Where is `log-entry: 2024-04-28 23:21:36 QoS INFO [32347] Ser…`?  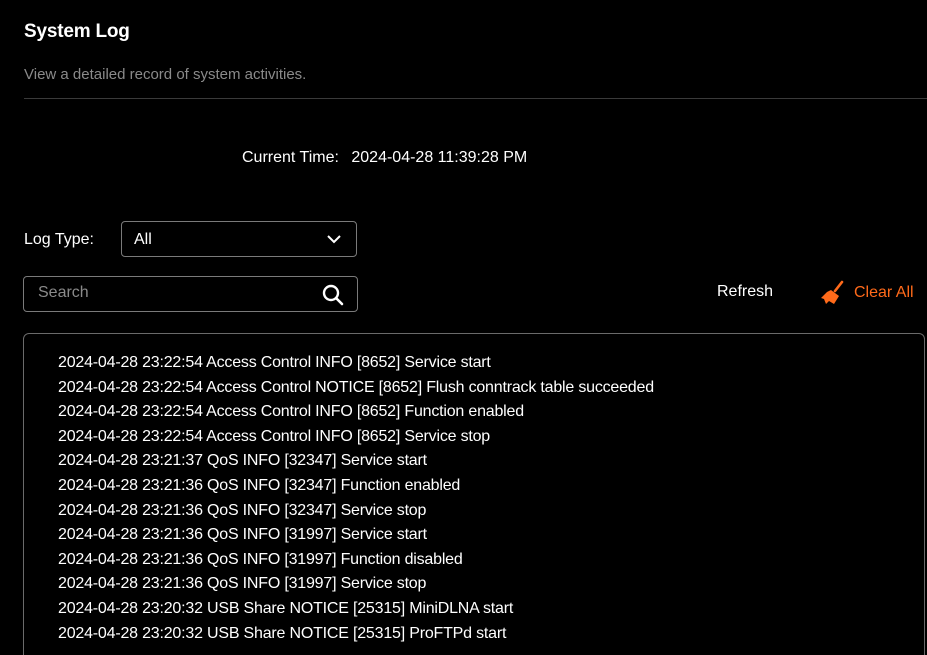 log-entry: 2024-04-28 23:21:36 QoS INFO [32347] Ser… is located at coordinates (242, 510).